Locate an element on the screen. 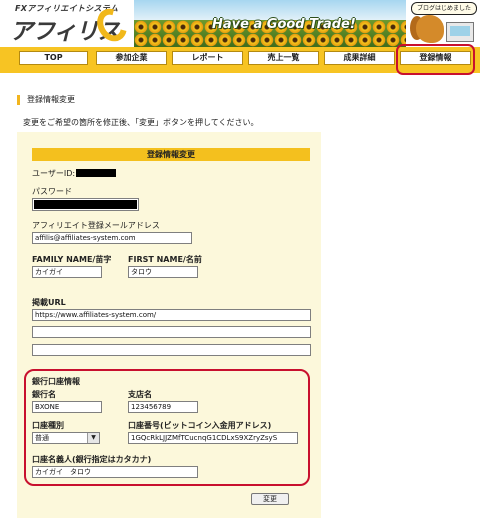 Image resolution: width=480 pixels, height=527 pixels. submit-button: 変更 is located at coordinates (270, 499).